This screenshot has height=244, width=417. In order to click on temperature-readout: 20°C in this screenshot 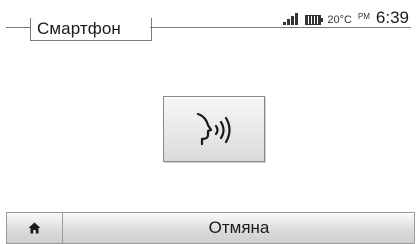, I will do `click(339, 20)`.